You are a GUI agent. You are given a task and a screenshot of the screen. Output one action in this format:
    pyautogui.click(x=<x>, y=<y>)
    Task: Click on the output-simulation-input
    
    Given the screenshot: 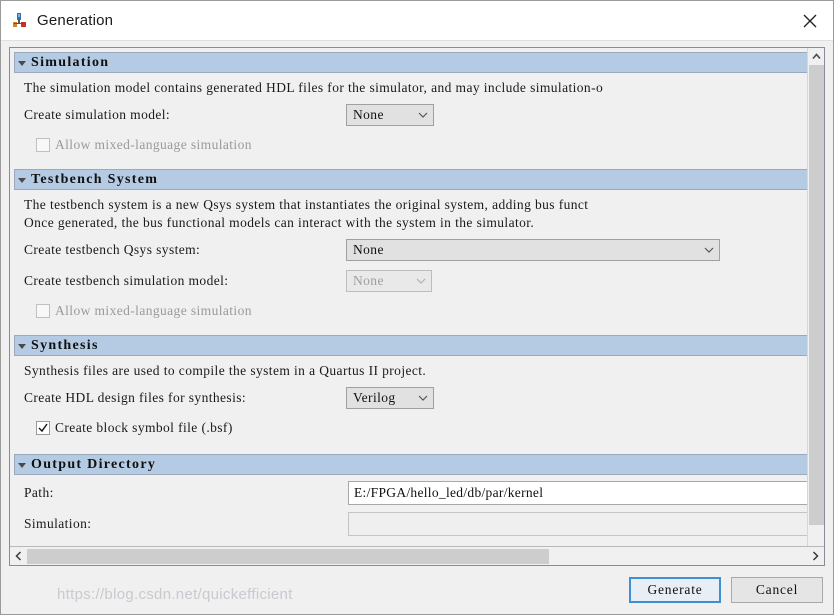 What is the action you would take?
    pyautogui.click(x=577, y=524)
    